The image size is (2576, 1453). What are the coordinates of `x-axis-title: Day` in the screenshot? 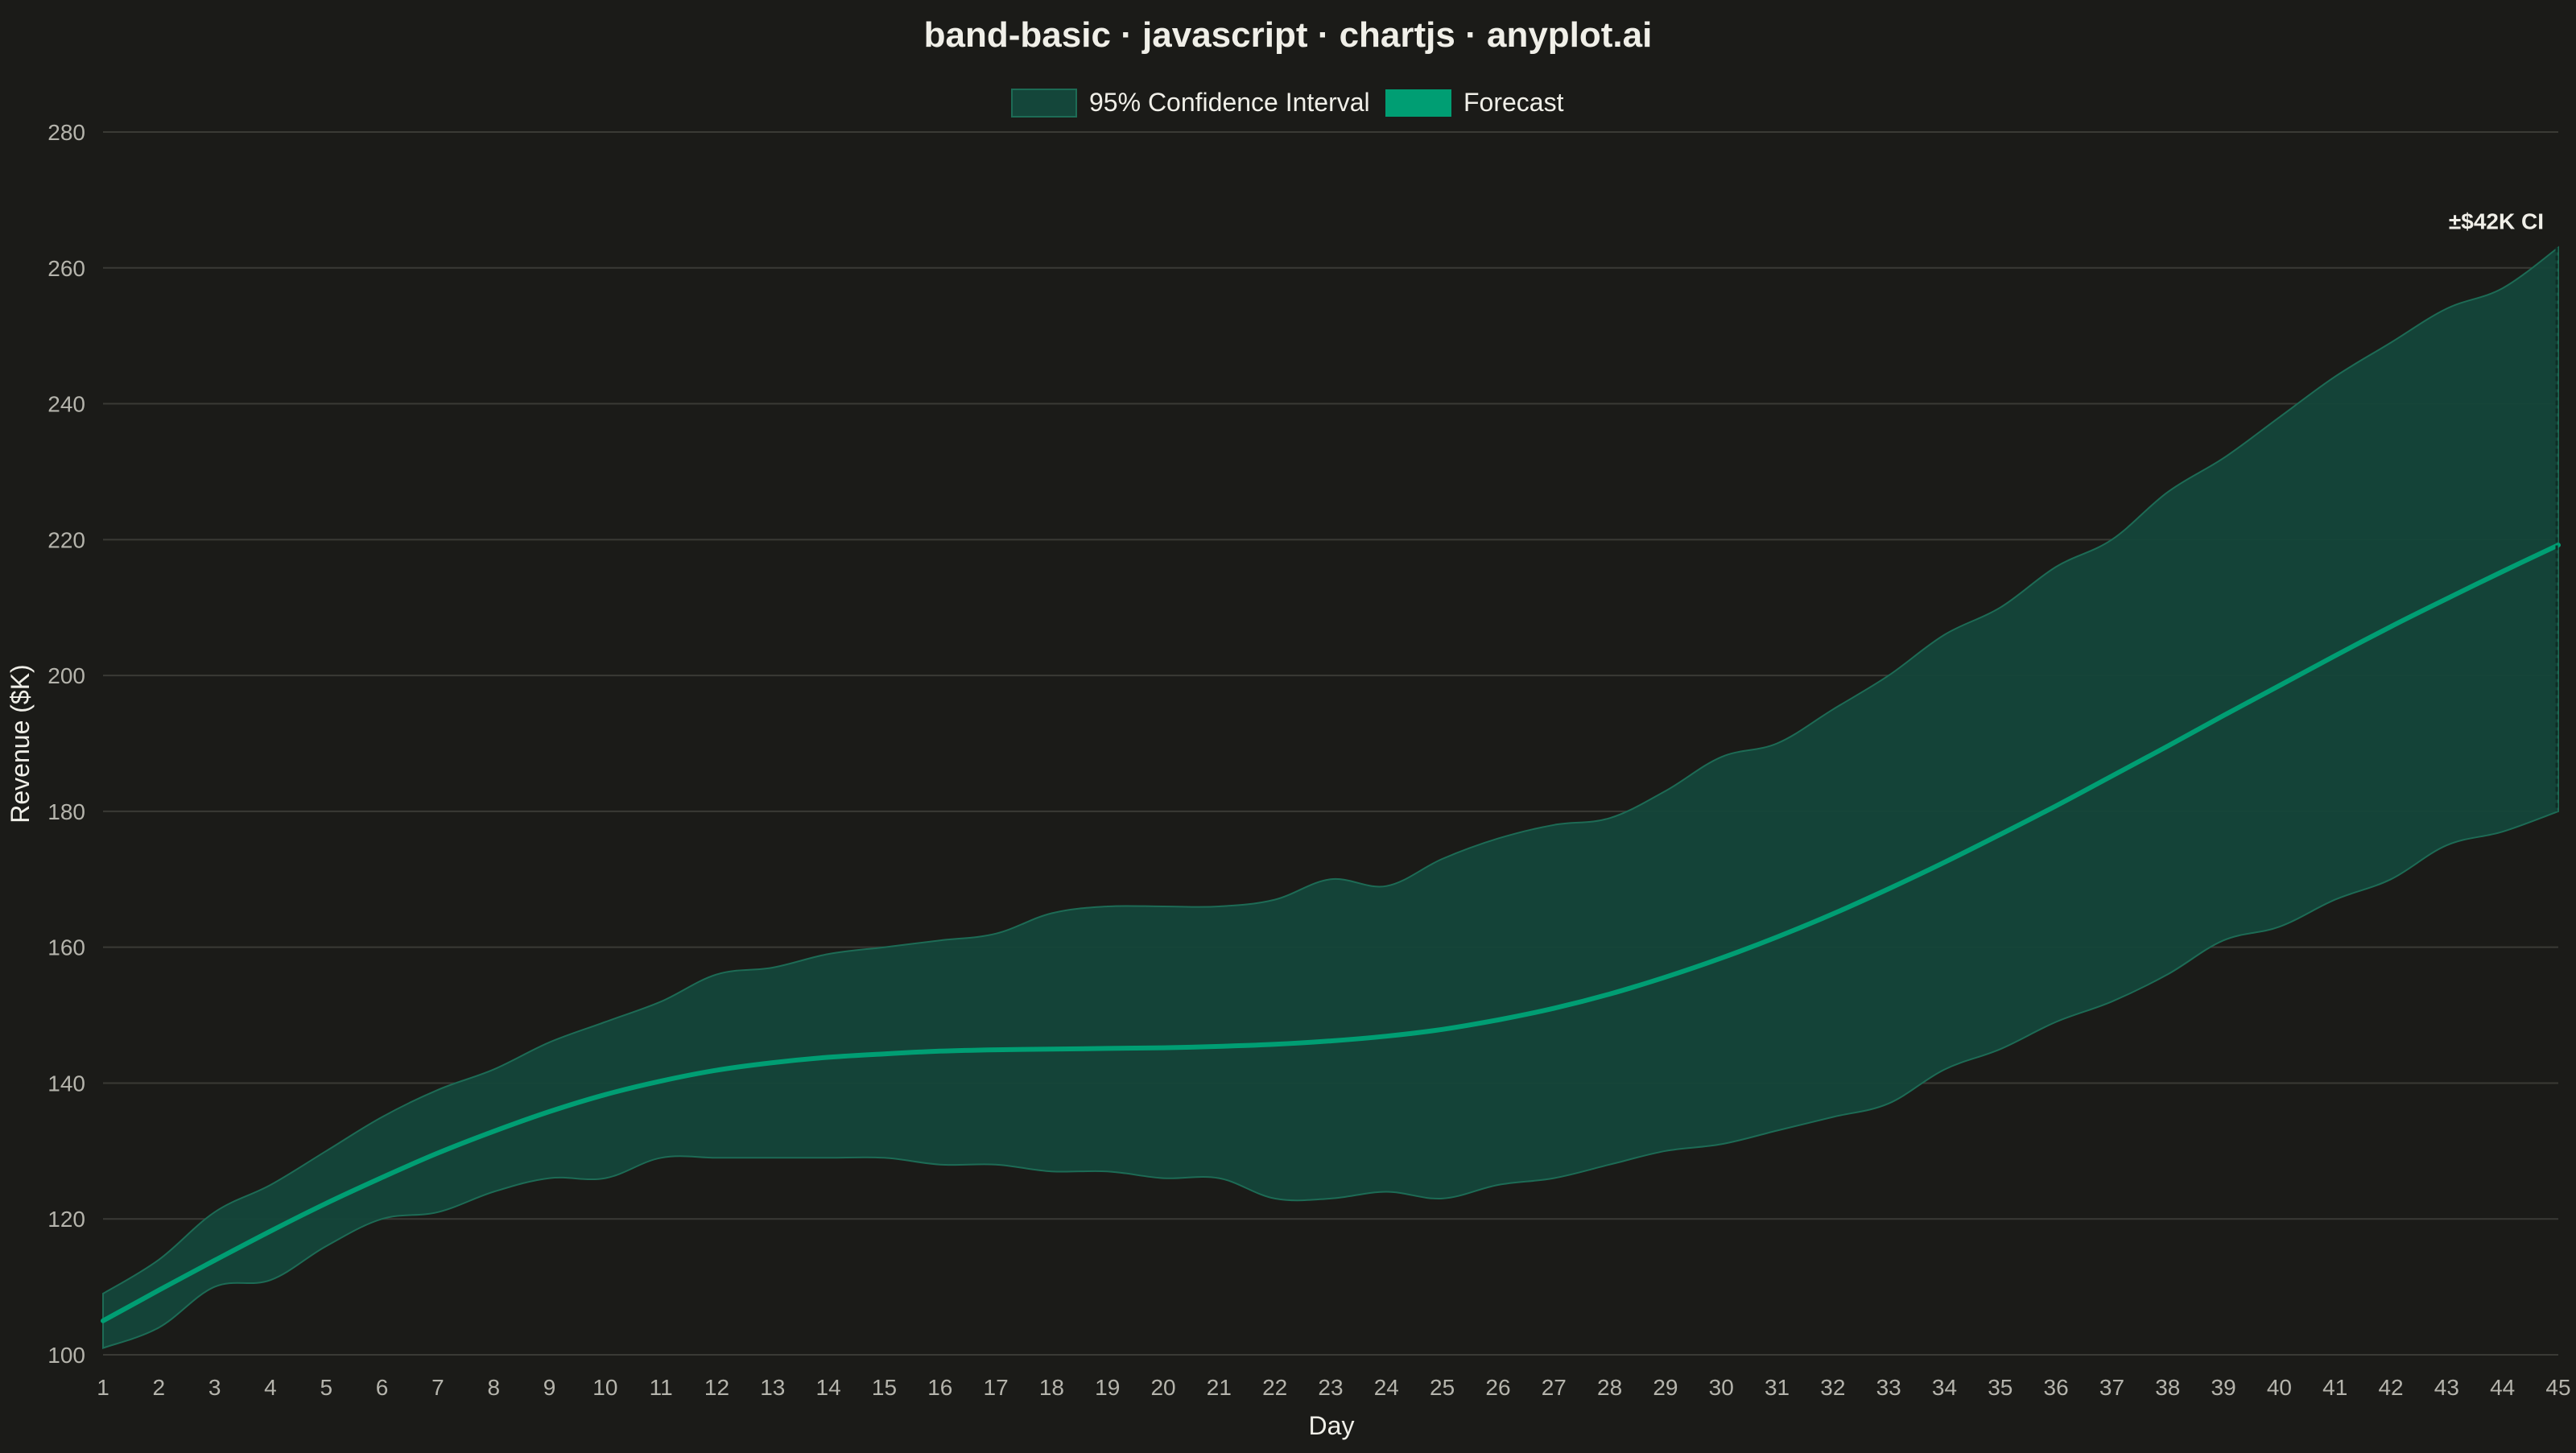 It's located at (1332, 1425).